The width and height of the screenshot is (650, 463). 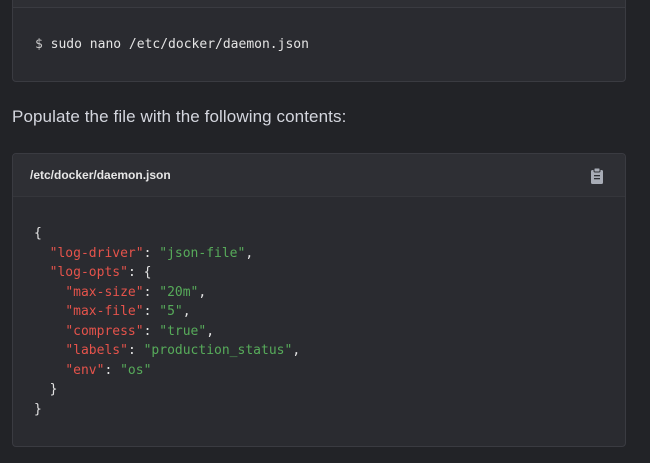 I want to click on json-key: "compress", so click(x=104, y=331).